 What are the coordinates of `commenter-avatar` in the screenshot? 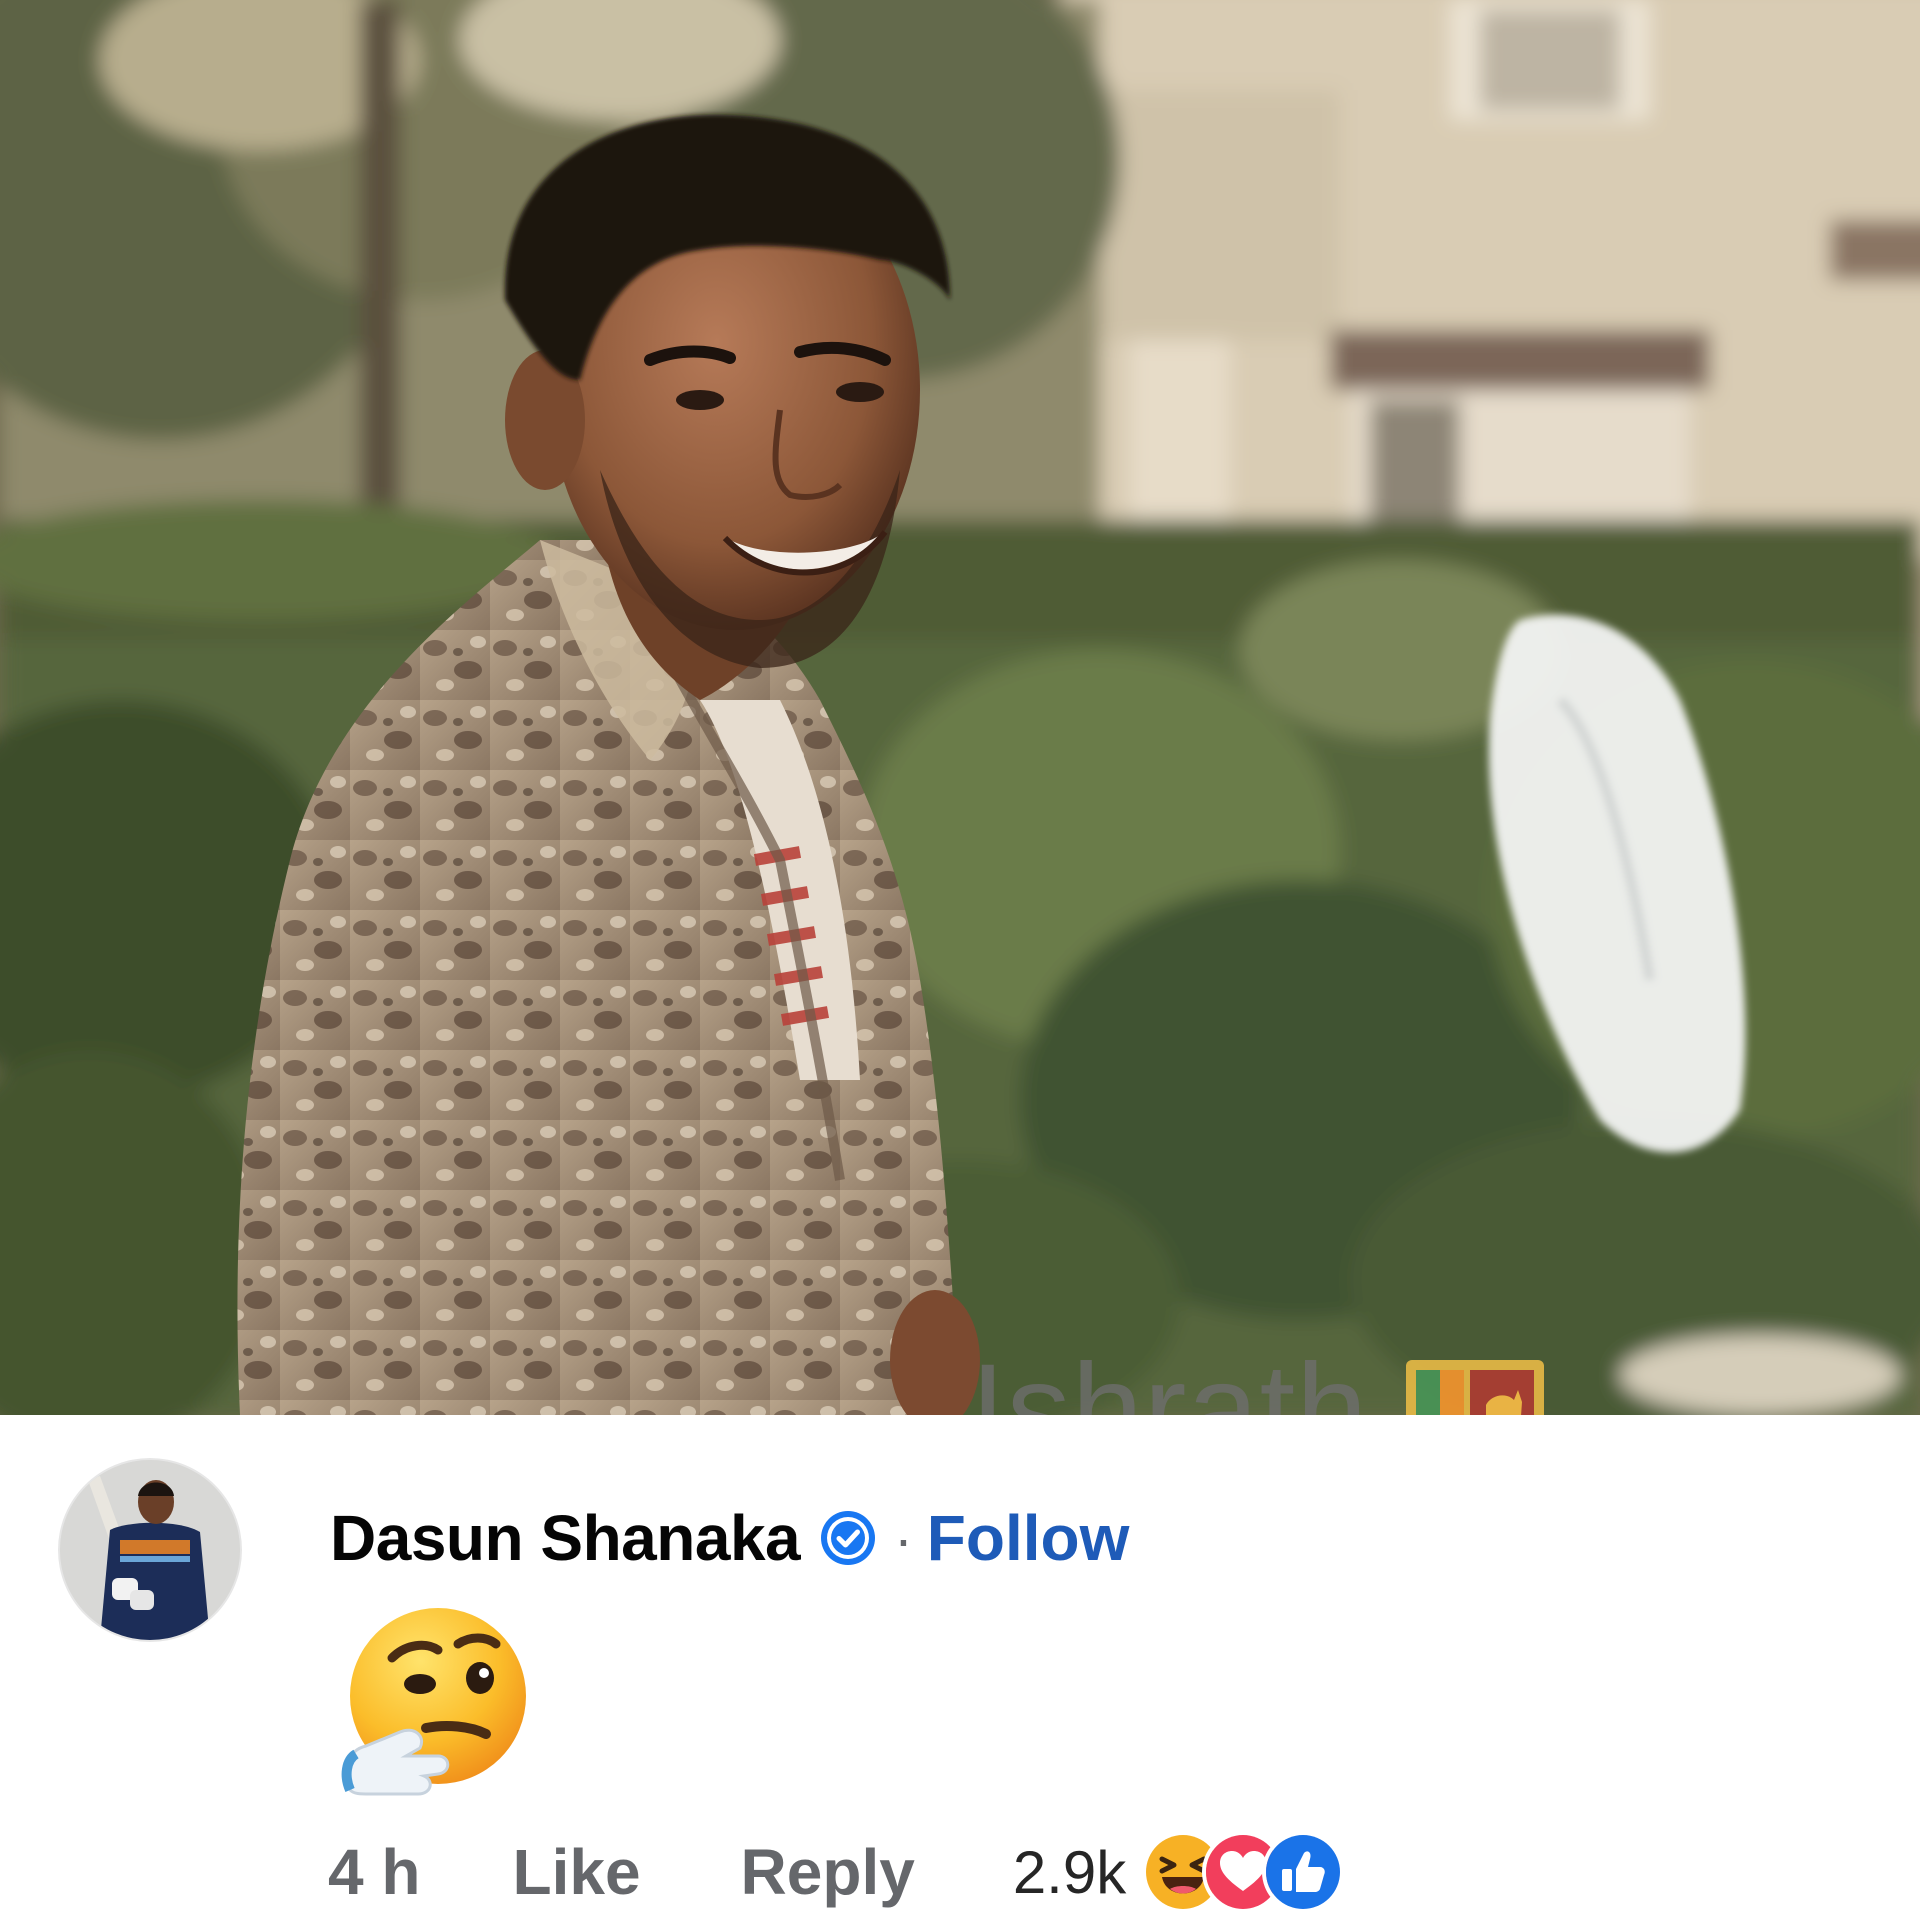 It's located at (150, 1550).